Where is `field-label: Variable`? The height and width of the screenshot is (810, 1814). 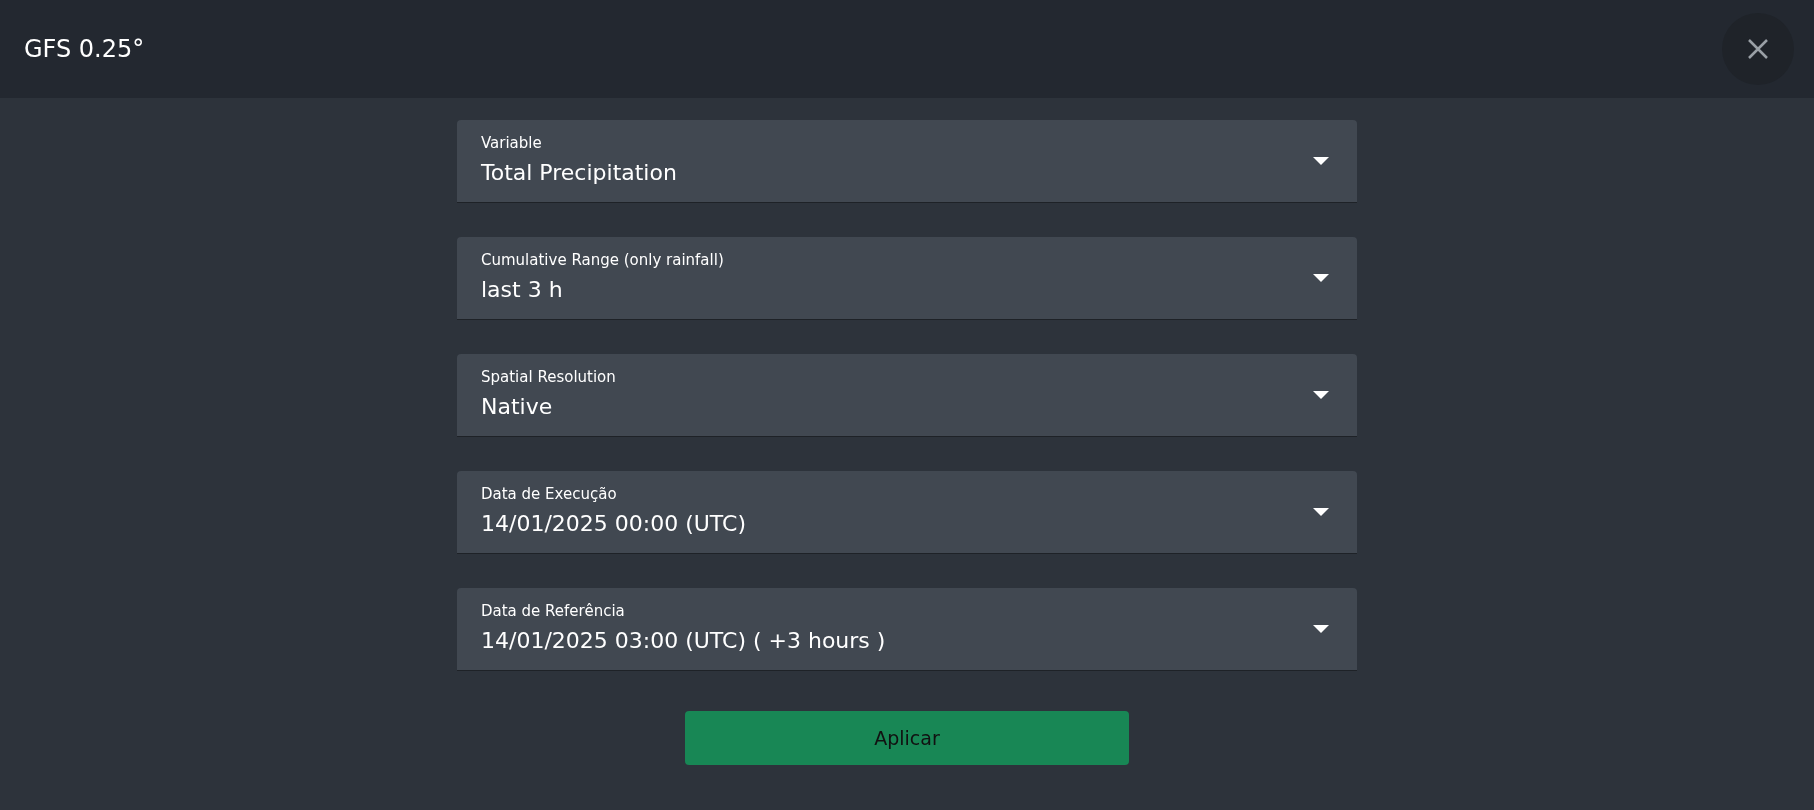
field-label: Variable is located at coordinates (512, 143).